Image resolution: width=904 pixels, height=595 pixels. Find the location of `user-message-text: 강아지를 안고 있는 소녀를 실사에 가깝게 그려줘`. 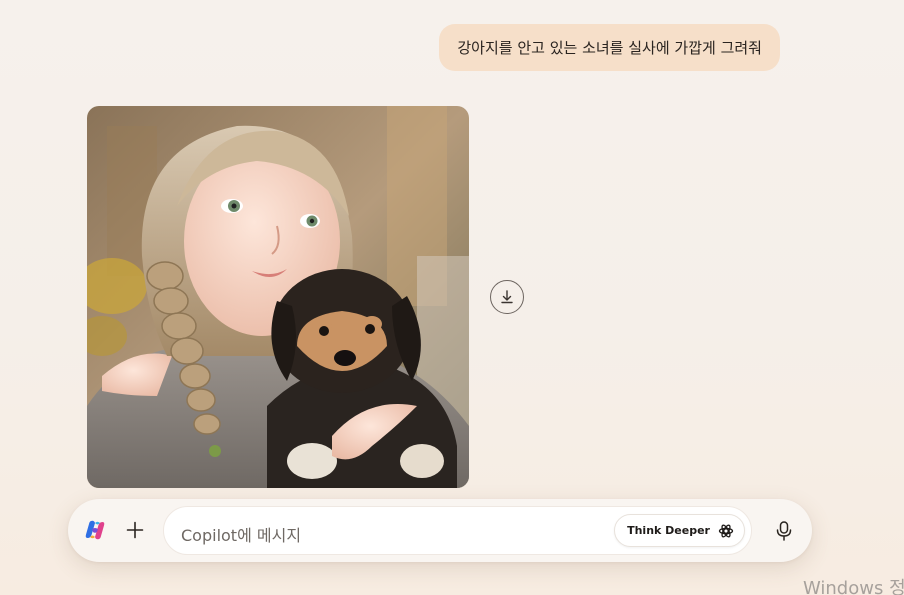

user-message-text: 강아지를 안고 있는 소녀를 실사에 가깝게 그려줘 is located at coordinates (609, 48).